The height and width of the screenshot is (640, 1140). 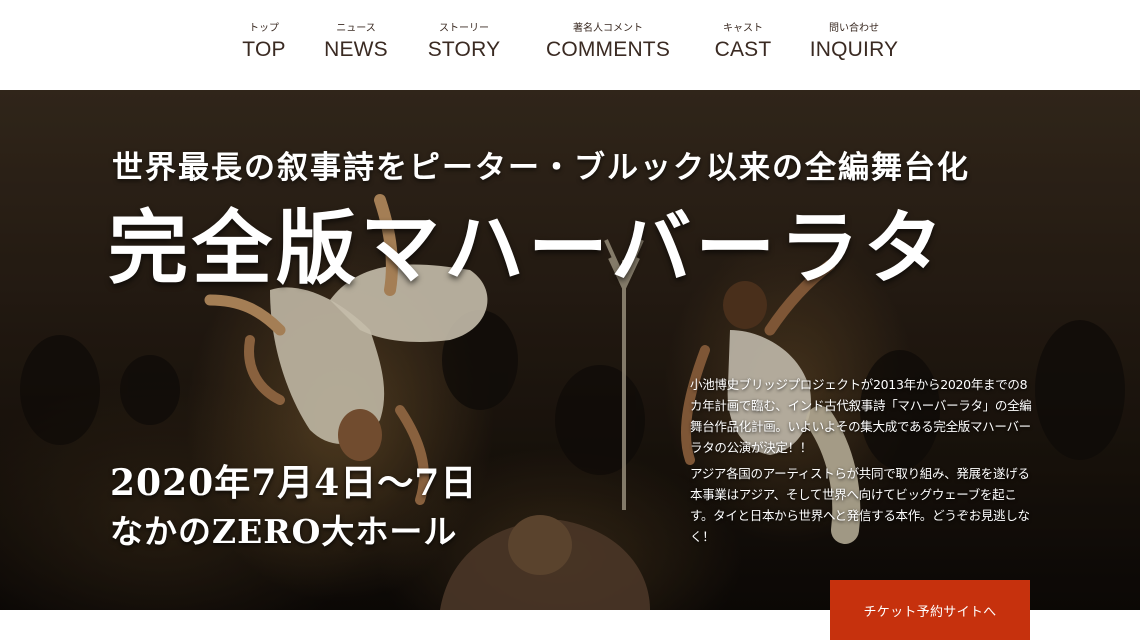 What do you see at coordinates (528, 248) in the screenshot?
I see `hero-title: 完全版マハーバーラタ` at bounding box center [528, 248].